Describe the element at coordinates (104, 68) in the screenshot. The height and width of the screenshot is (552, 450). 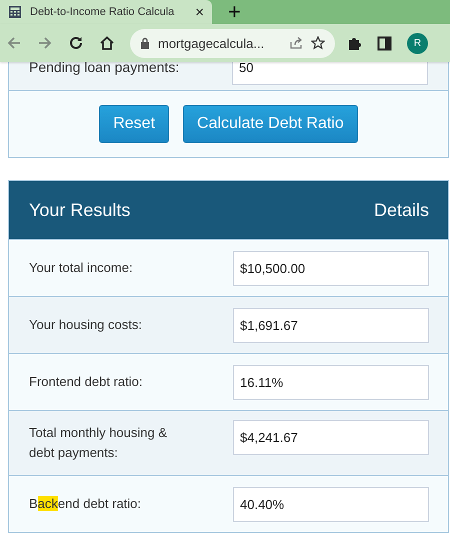
I see `field-label: Pending loan payments:` at that location.